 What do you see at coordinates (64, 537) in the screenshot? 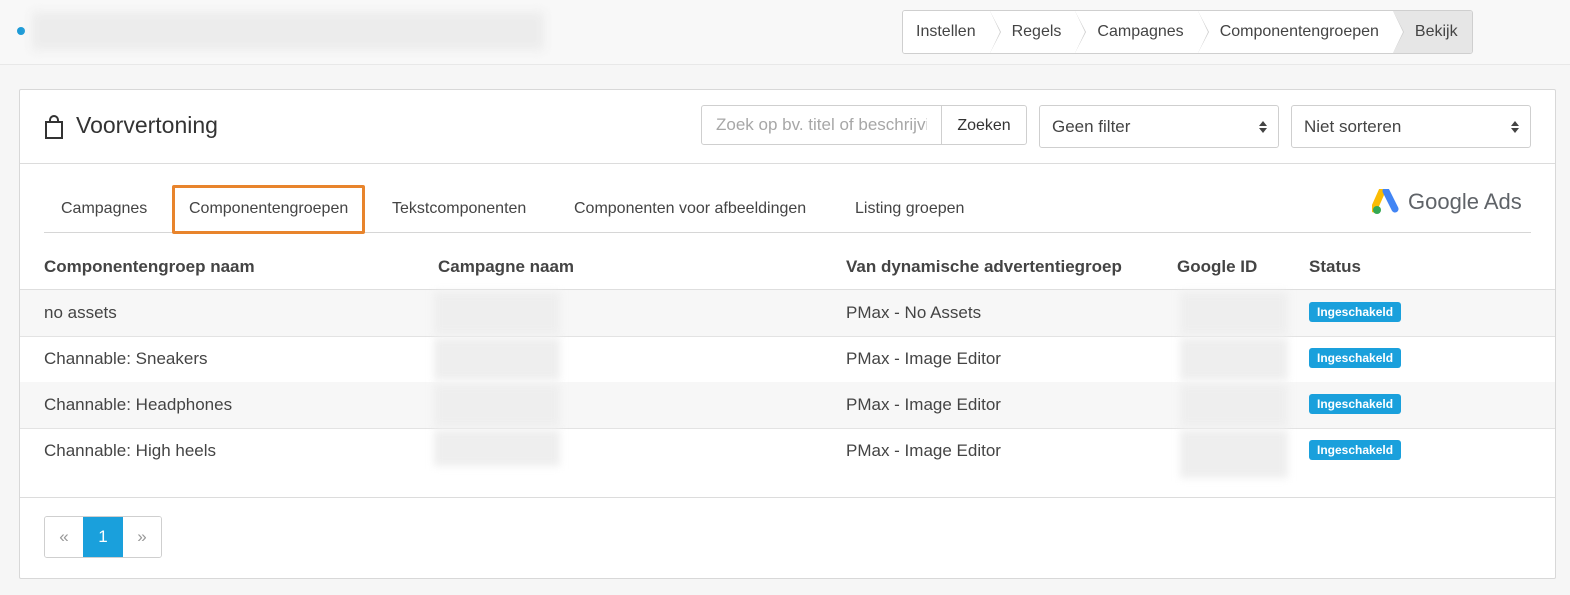
I see `pagination-prev: «` at bounding box center [64, 537].